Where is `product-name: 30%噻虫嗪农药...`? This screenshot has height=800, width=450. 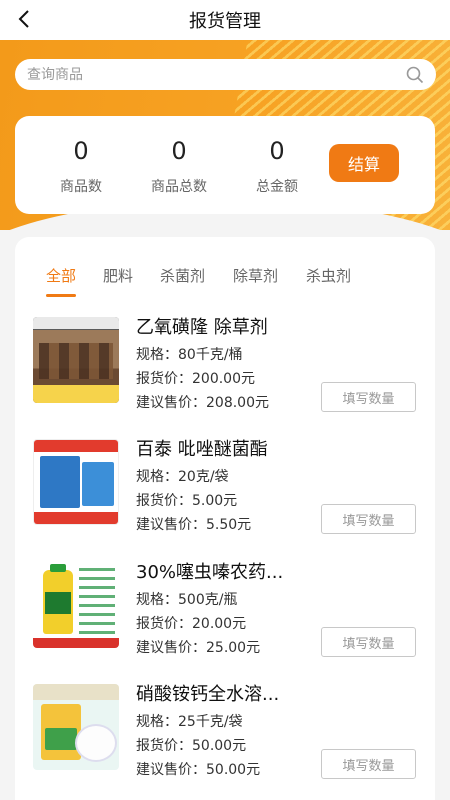
product-name: 30%噻虫嗪农药... is located at coordinates (210, 572).